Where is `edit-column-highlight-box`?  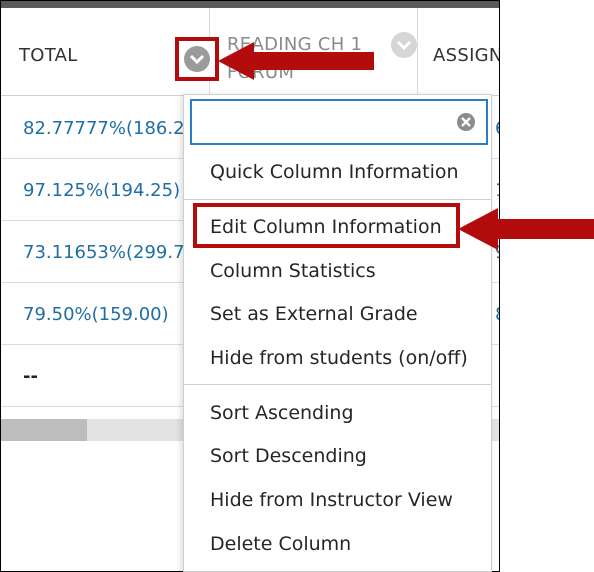
edit-column-highlight-box is located at coordinates (326, 225).